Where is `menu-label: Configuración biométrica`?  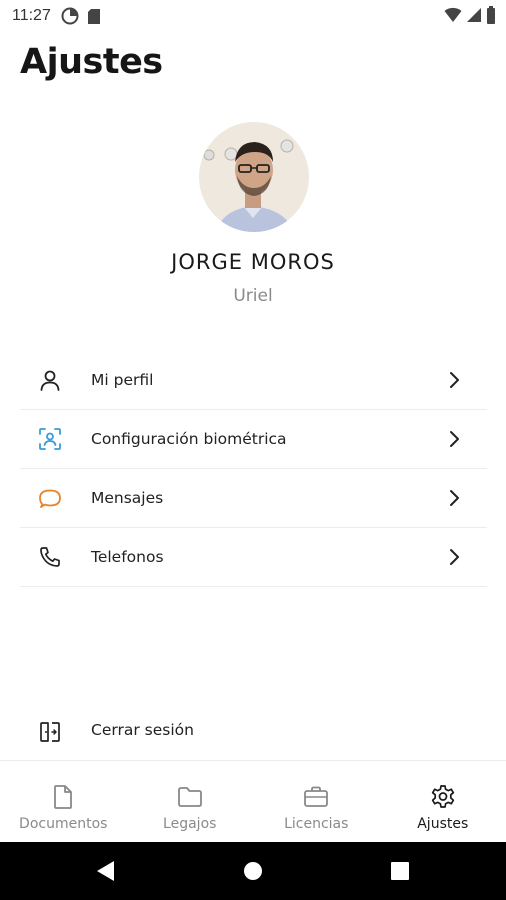
menu-label: Configuración biométrica is located at coordinates (189, 439).